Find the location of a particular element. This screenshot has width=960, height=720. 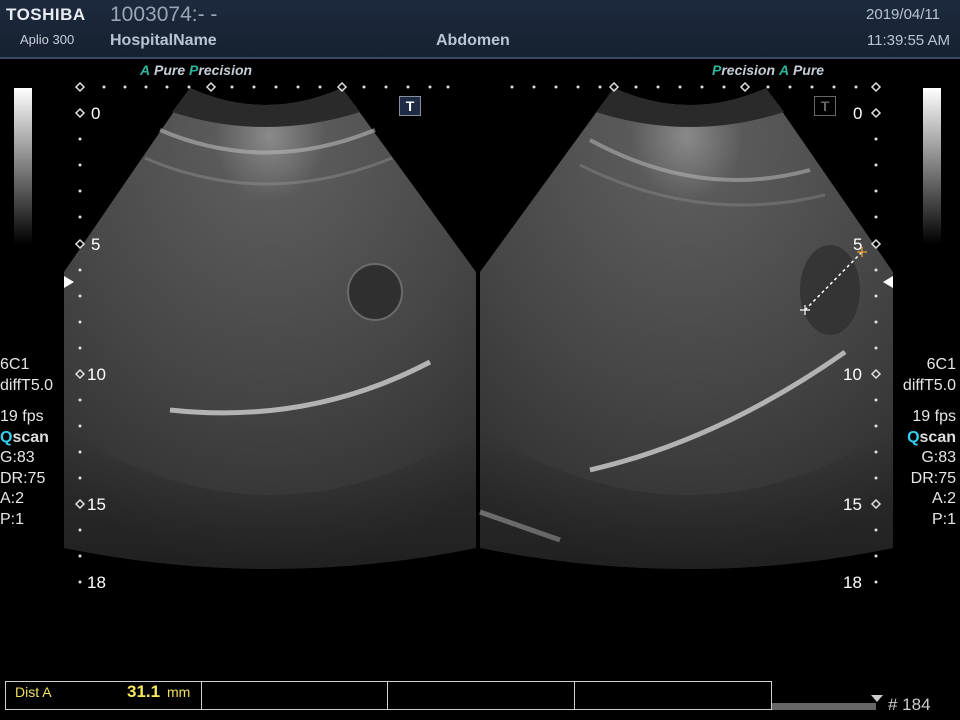

left-depth-10: 10 is located at coordinates (96, 374).